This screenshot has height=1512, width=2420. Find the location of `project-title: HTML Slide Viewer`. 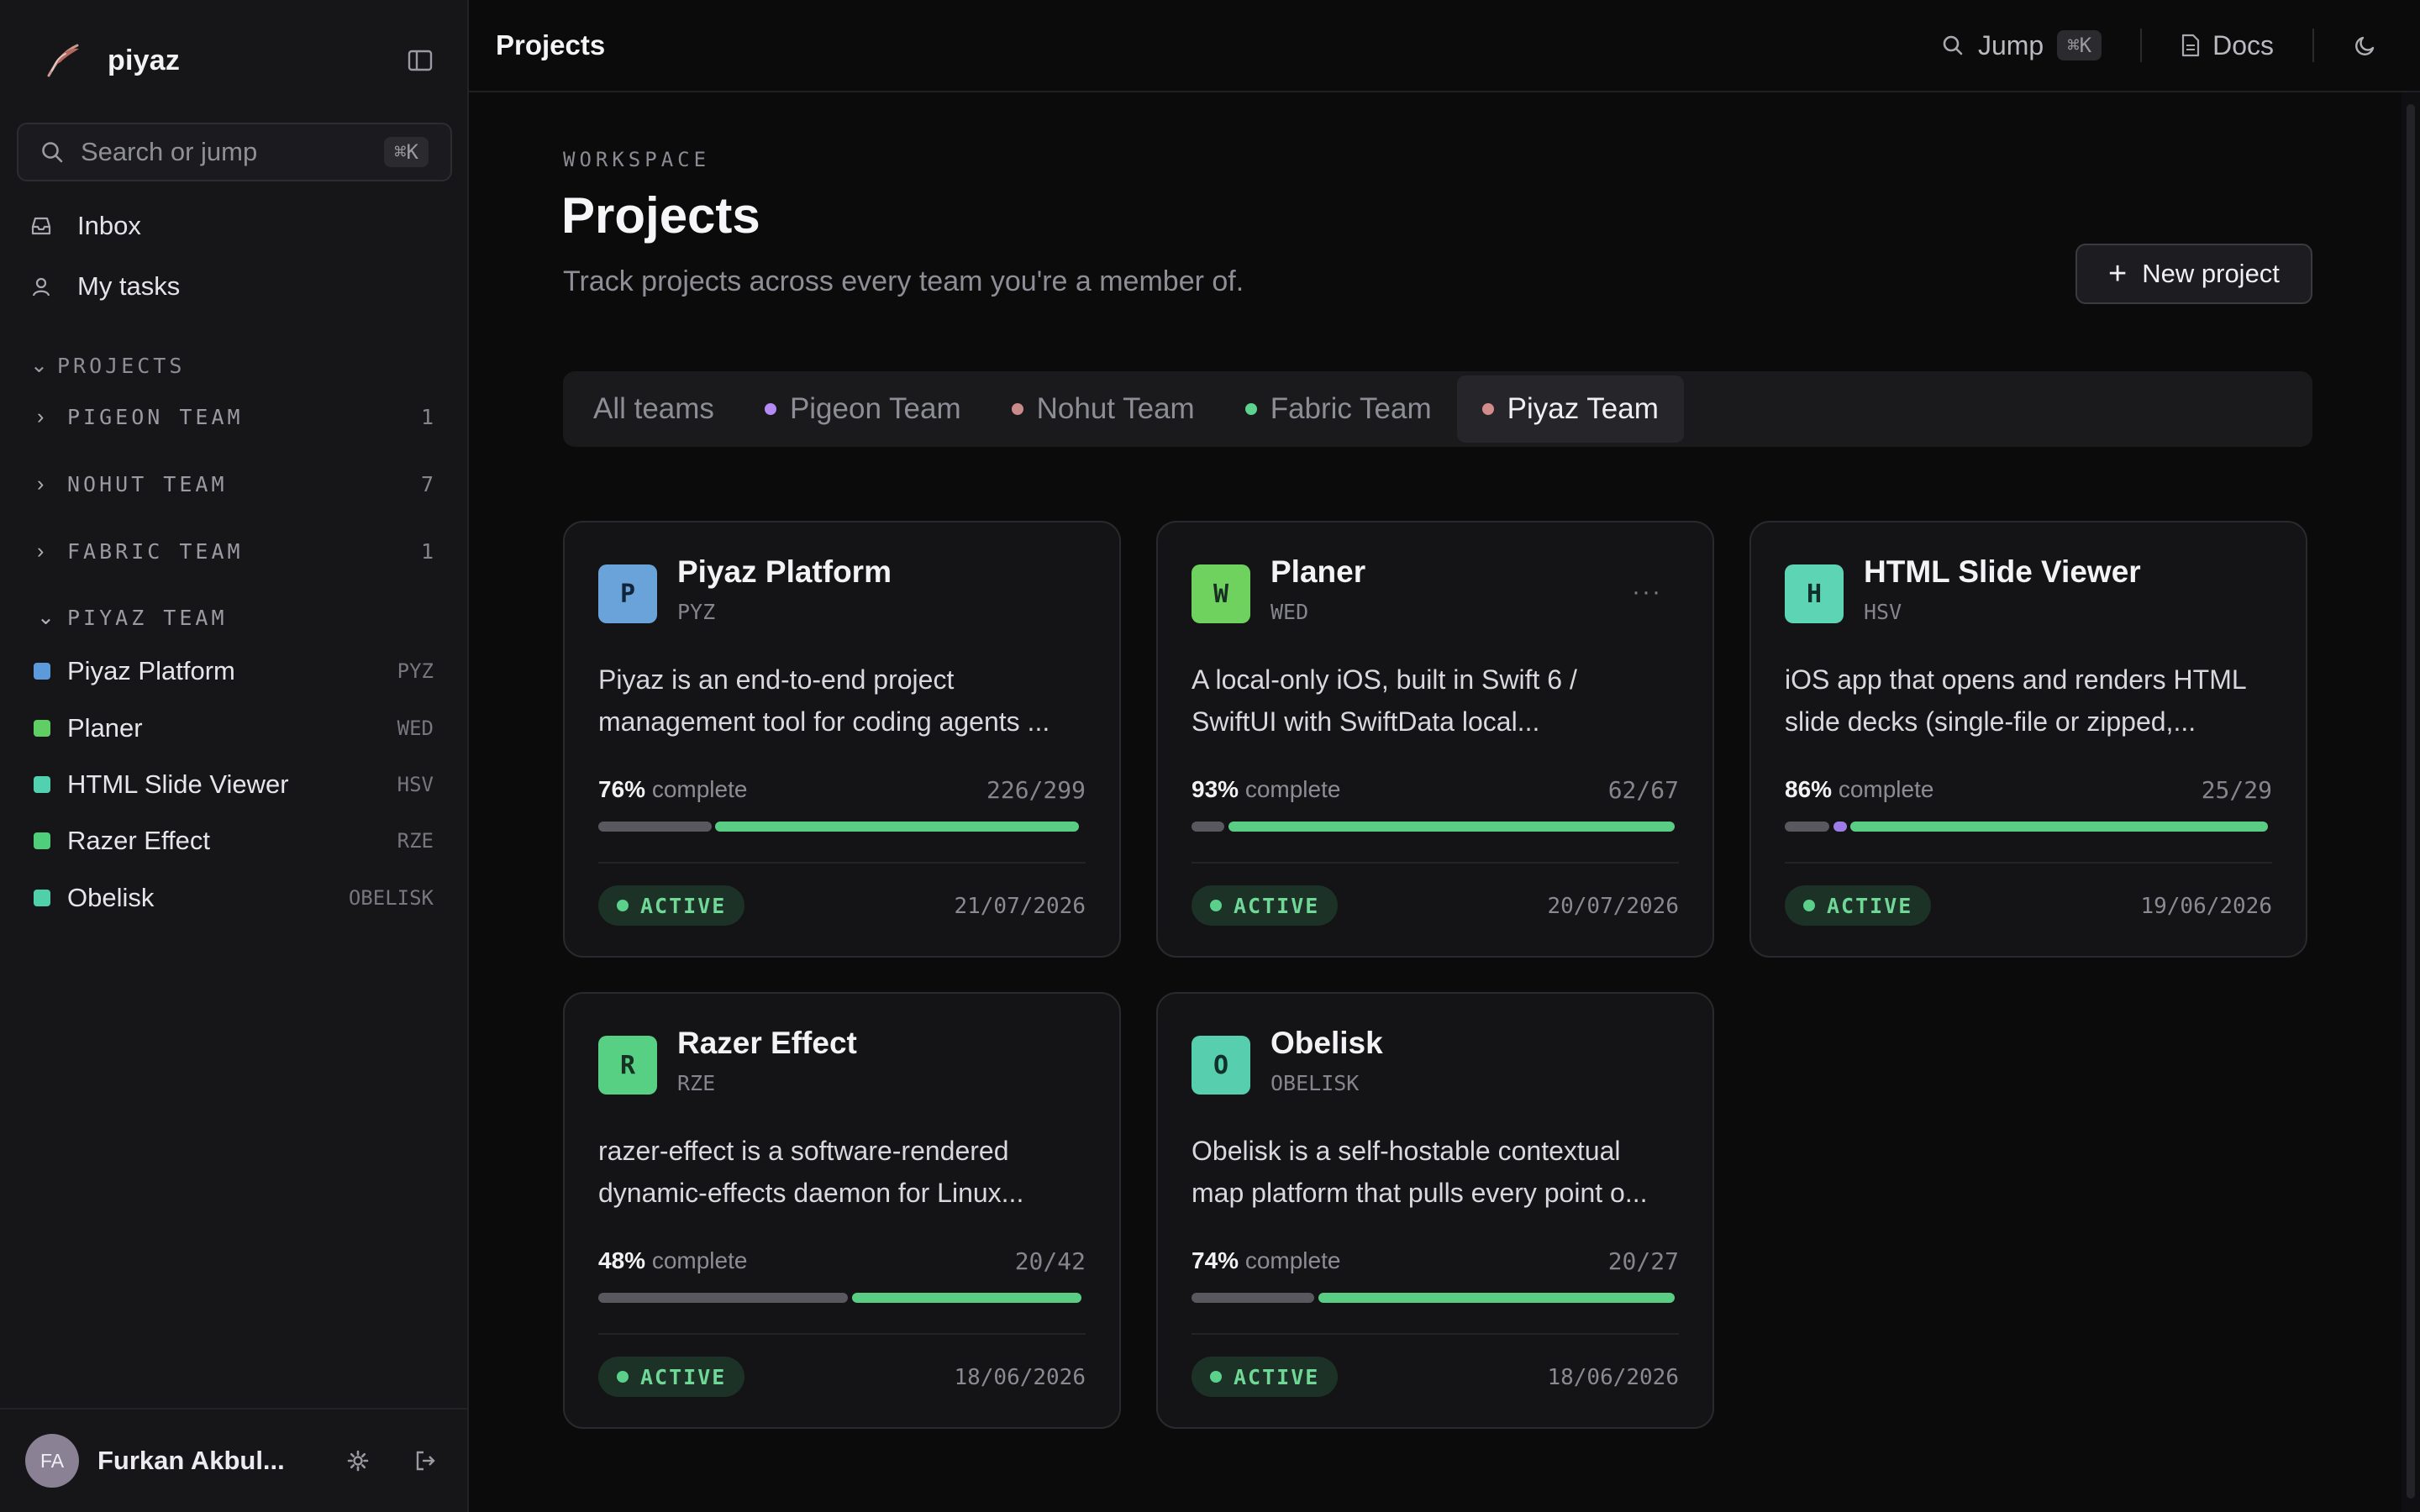

project-title: HTML Slide Viewer is located at coordinates (2002, 572).